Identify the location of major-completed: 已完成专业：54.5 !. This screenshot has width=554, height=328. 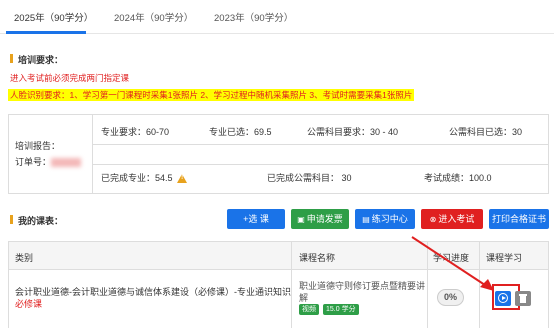
(144, 177).